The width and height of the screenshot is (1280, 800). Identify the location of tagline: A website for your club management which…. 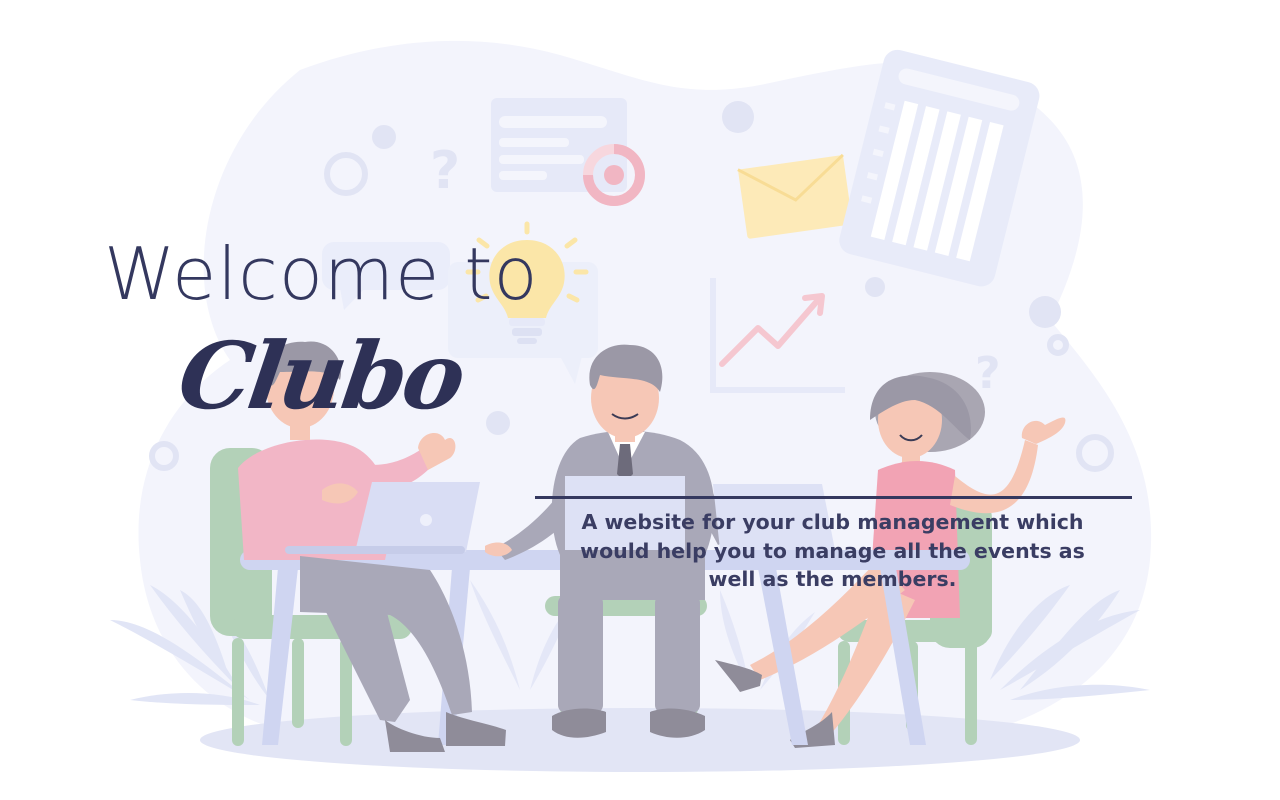
(832, 550).